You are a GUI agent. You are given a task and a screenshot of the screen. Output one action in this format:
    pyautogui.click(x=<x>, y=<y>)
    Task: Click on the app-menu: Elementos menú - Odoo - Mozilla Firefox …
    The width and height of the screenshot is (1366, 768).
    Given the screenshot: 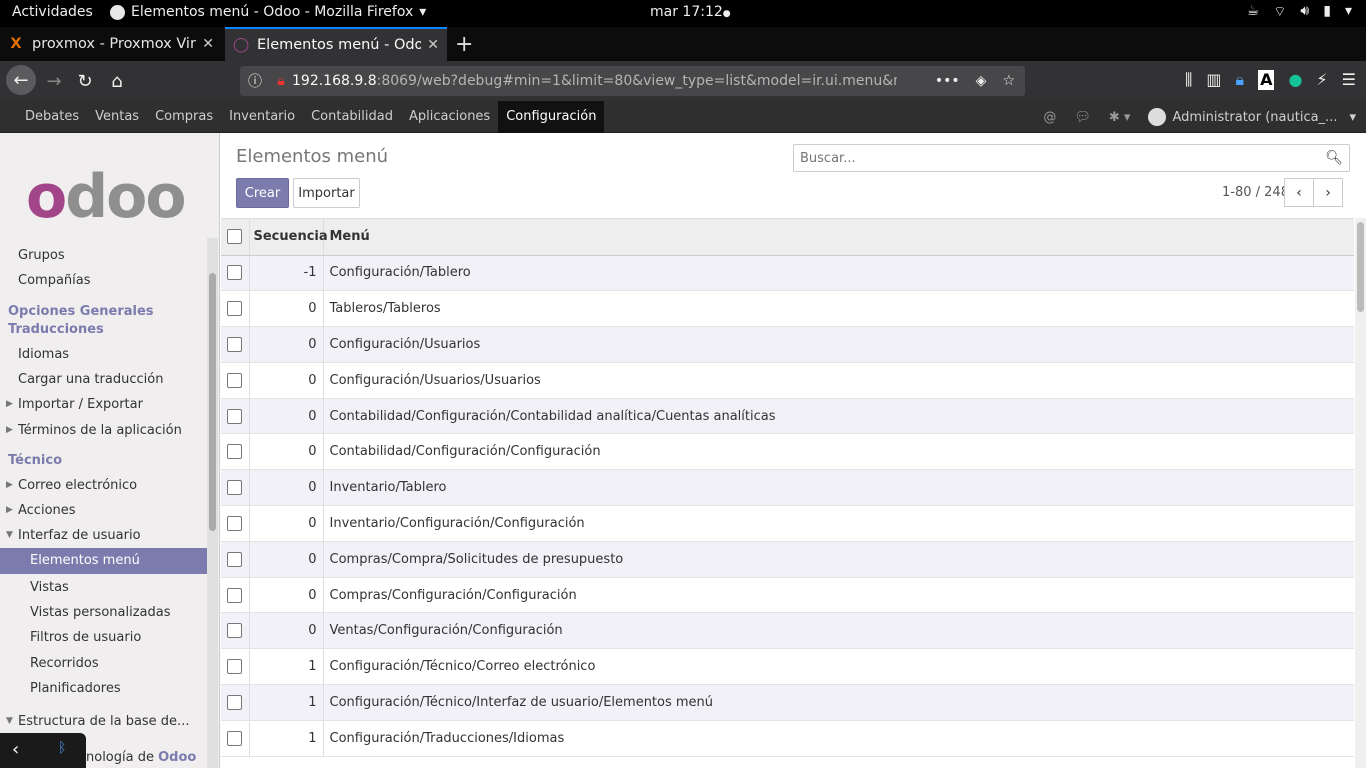 What is the action you would take?
    pyautogui.click(x=268, y=12)
    